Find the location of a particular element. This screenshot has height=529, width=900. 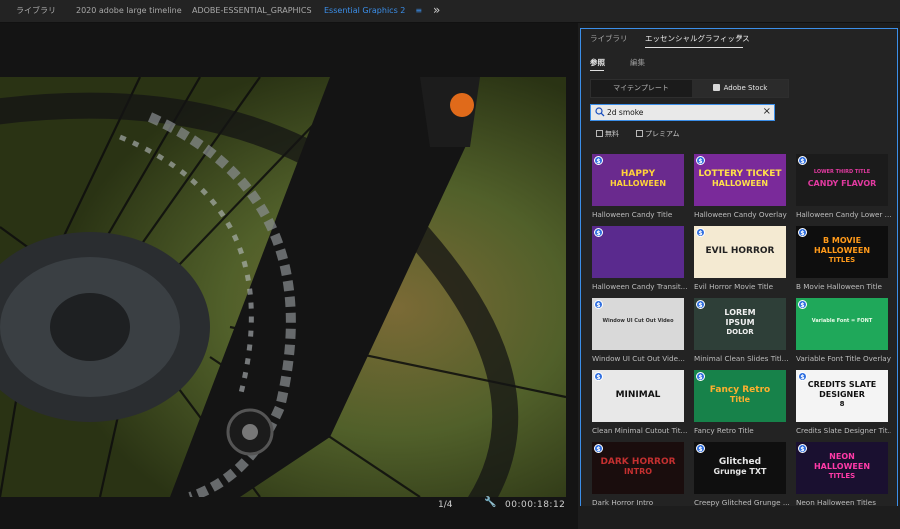

template-title: Fancy Retro Title is located at coordinates (724, 430).